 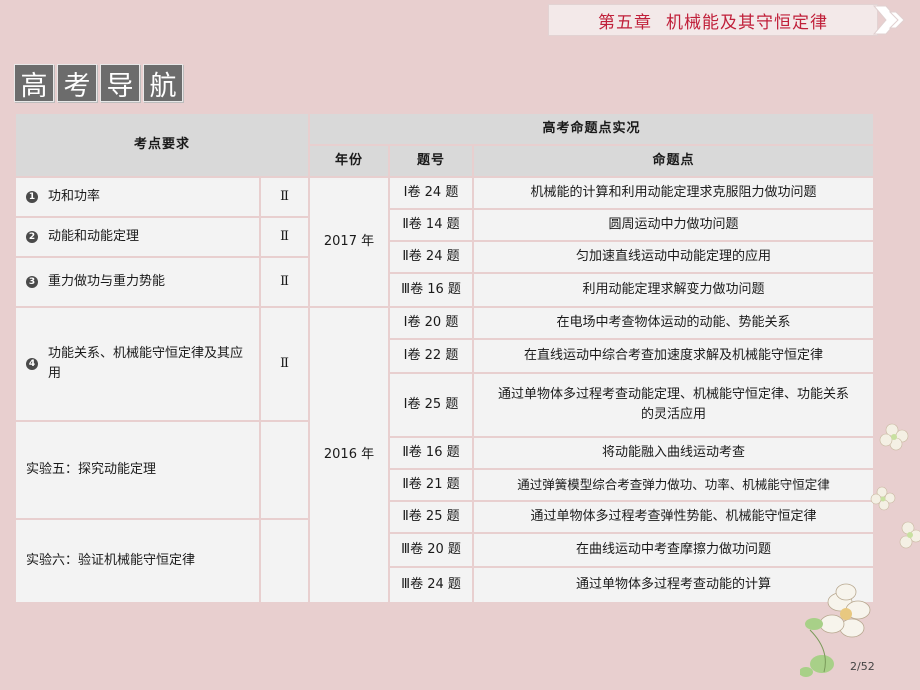 What do you see at coordinates (431, 485) in the screenshot?
I see `question-cell: Ⅱ卷 21 题` at bounding box center [431, 485].